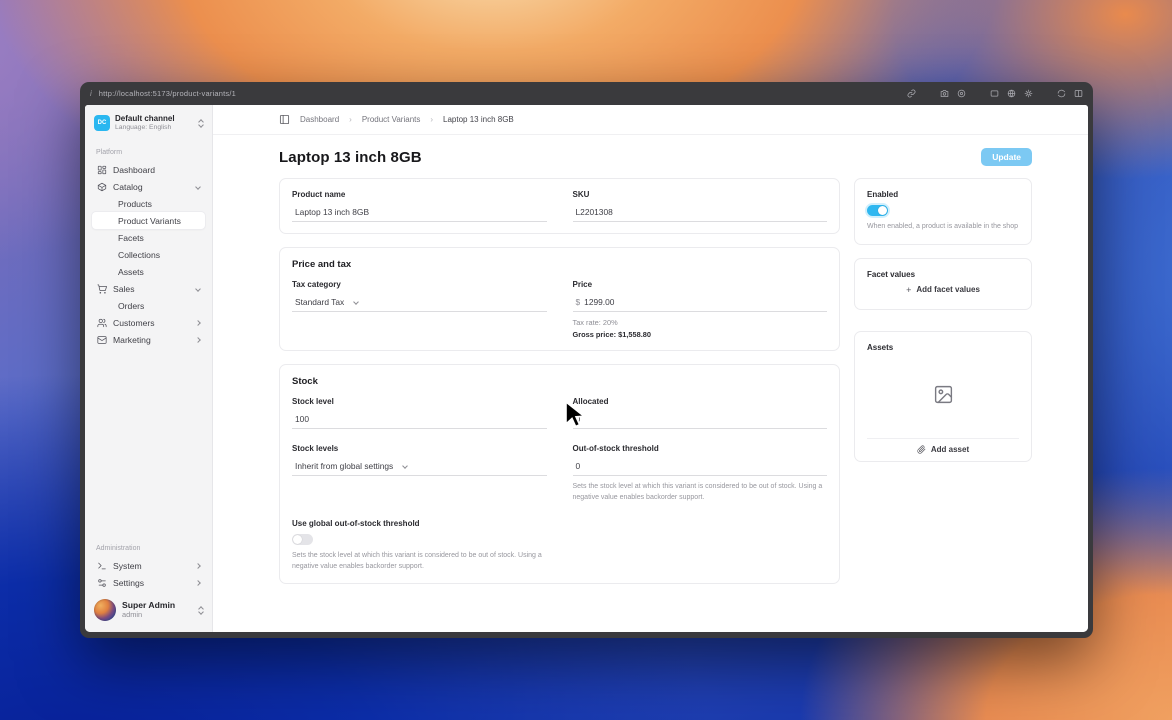 This screenshot has width=1172, height=720. I want to click on sidebar-item-label: Settings, so click(129, 582).